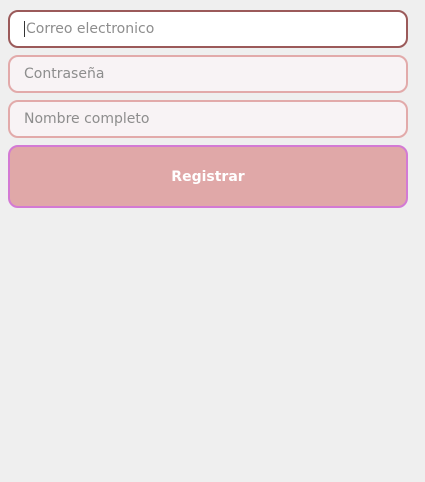 The width and height of the screenshot is (425, 482). I want to click on password-placeholder: Contraseña, so click(64, 74).